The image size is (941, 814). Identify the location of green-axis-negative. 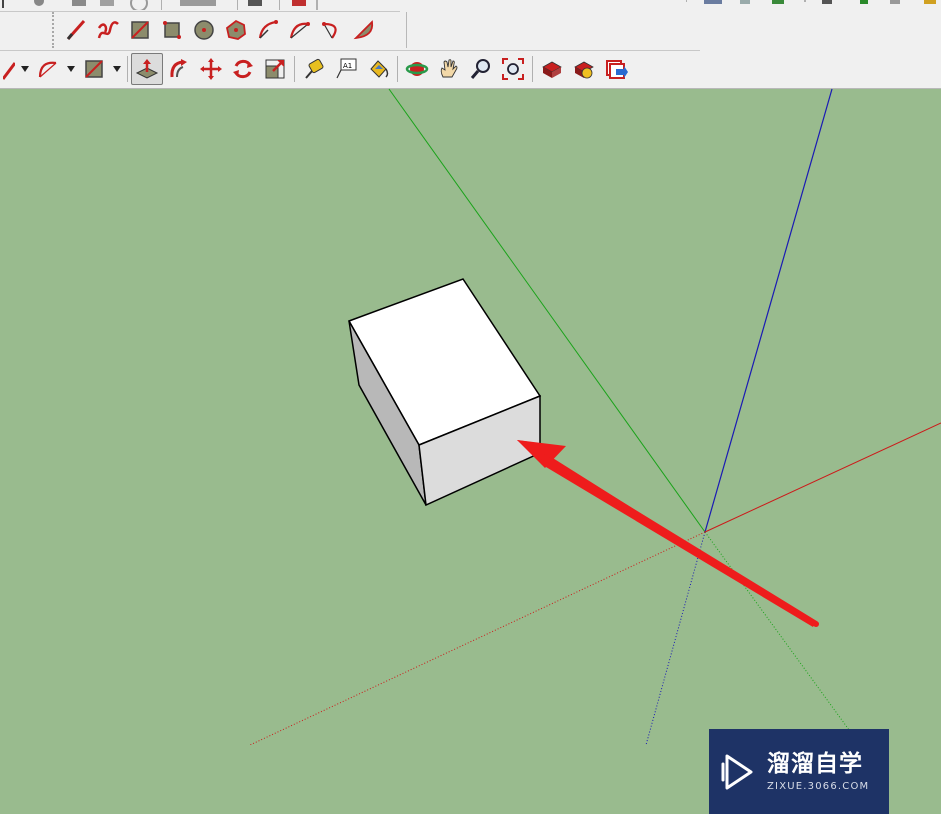
(782, 638).